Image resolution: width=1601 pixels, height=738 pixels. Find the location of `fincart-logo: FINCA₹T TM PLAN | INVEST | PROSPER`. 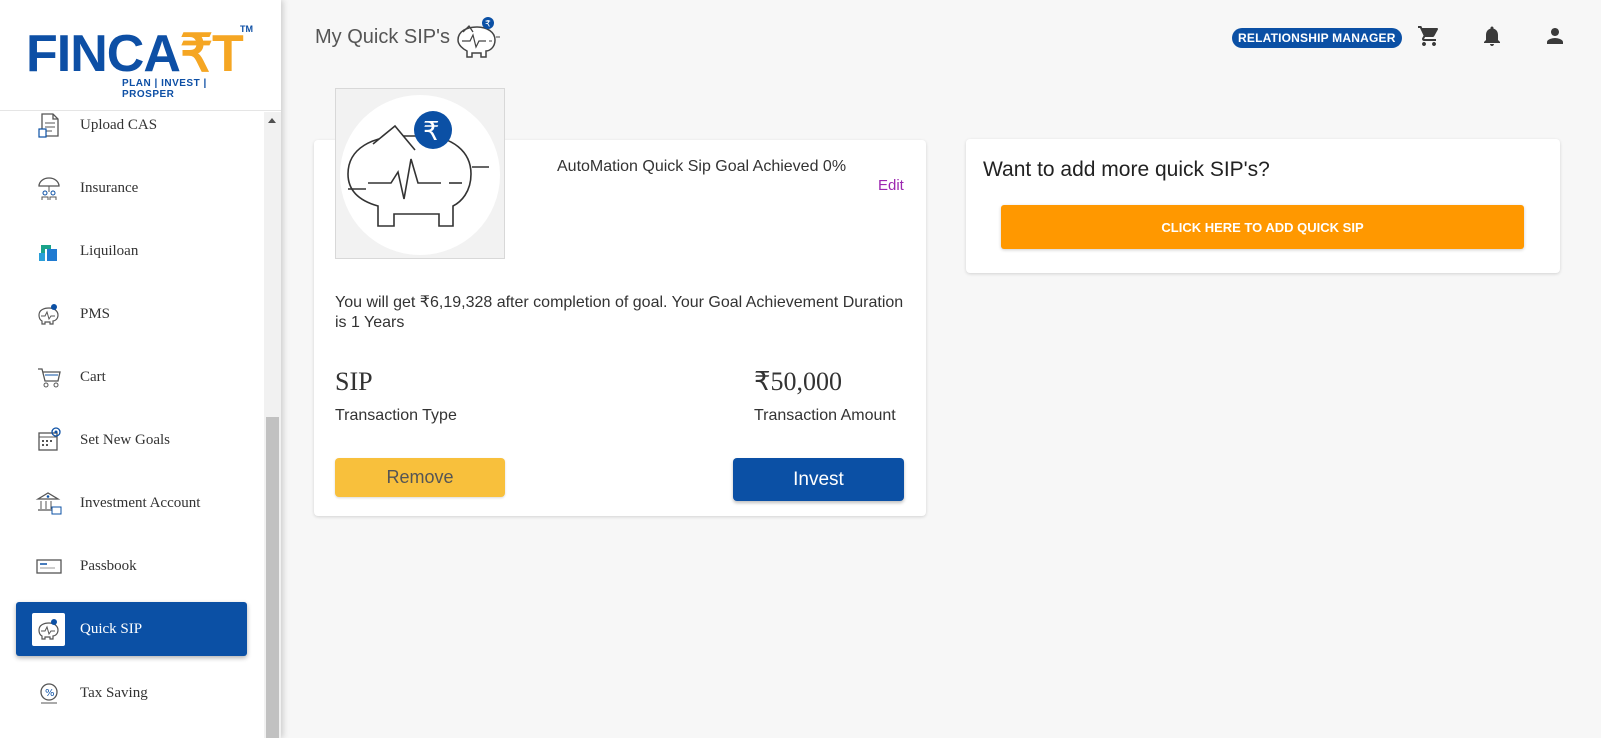

fincart-logo: FINCA₹T TM PLAN | INVEST | PROSPER is located at coordinates (141, 62).